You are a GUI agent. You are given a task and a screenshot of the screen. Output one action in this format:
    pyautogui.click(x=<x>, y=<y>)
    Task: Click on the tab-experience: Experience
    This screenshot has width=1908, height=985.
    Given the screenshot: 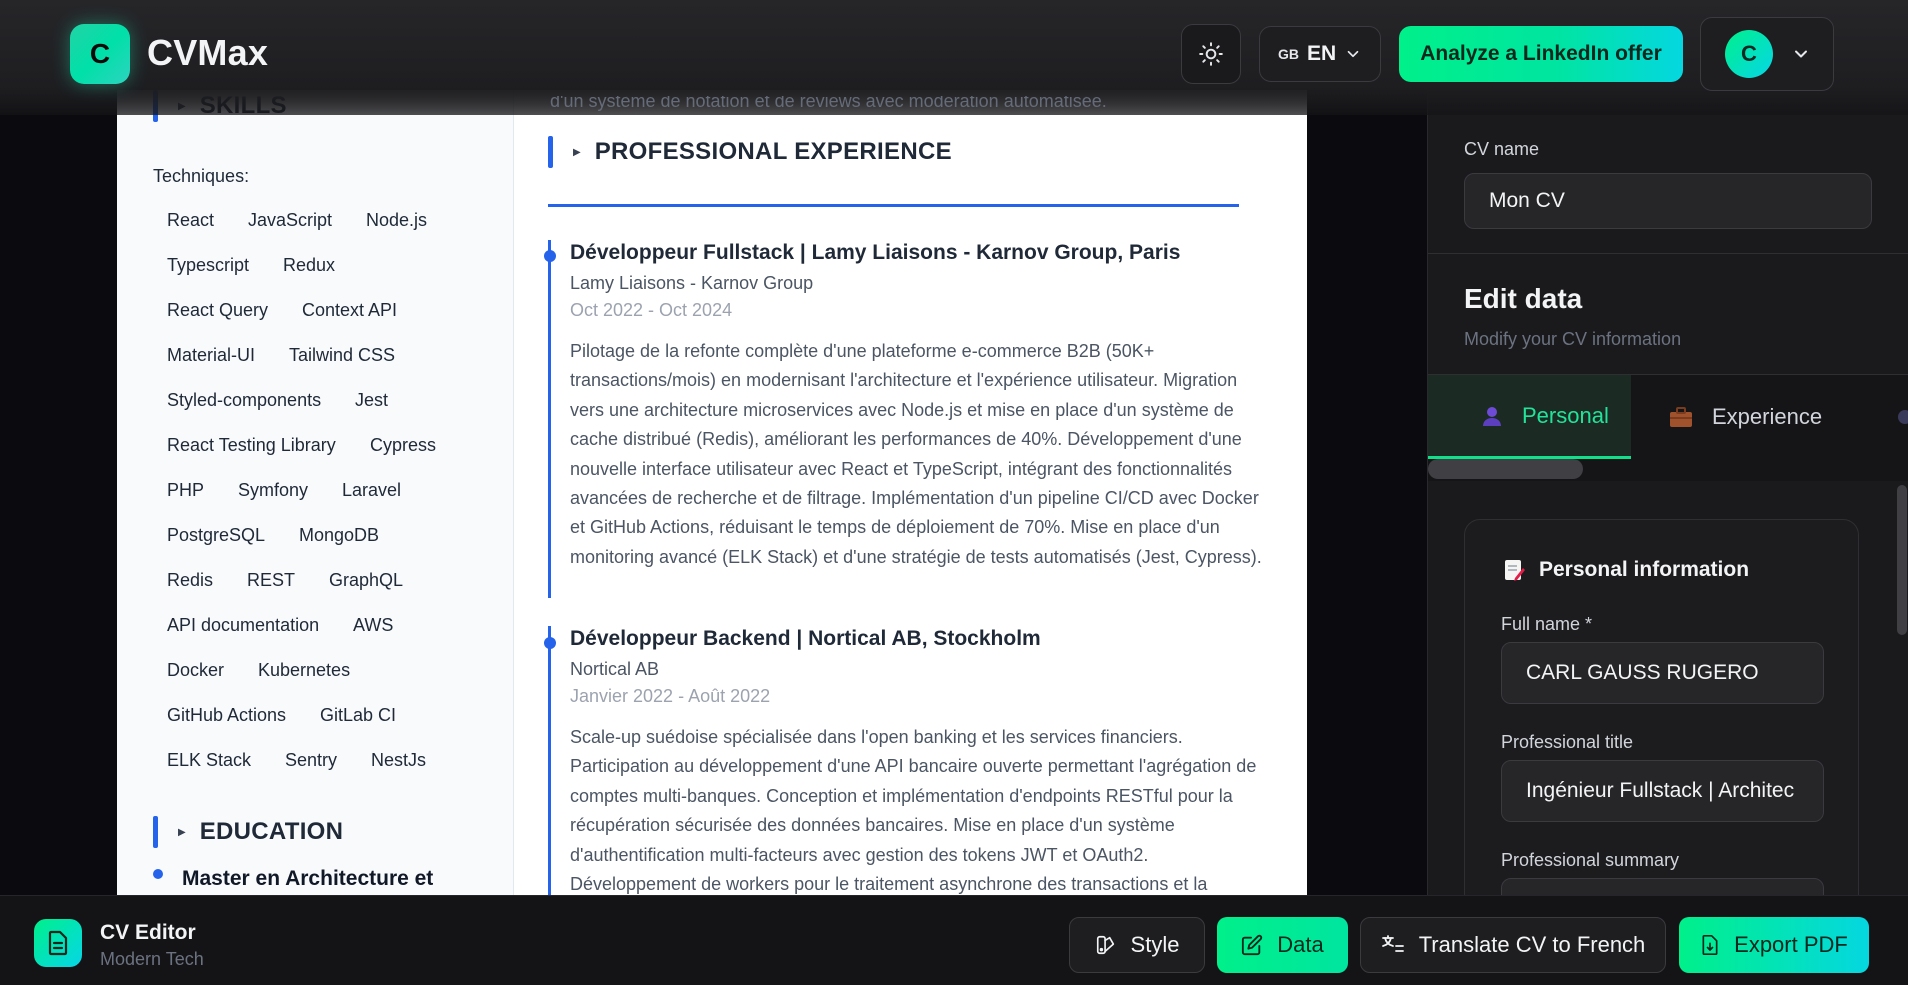 What is the action you would take?
    pyautogui.click(x=1745, y=417)
    